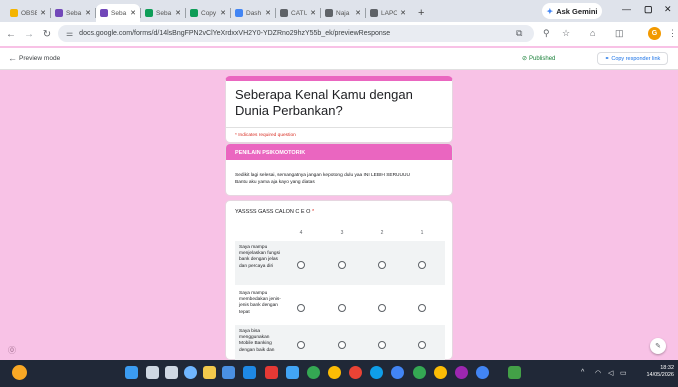  Describe the element at coordinates (654, 33) in the screenshot. I see `profile-avatar: G` at that location.